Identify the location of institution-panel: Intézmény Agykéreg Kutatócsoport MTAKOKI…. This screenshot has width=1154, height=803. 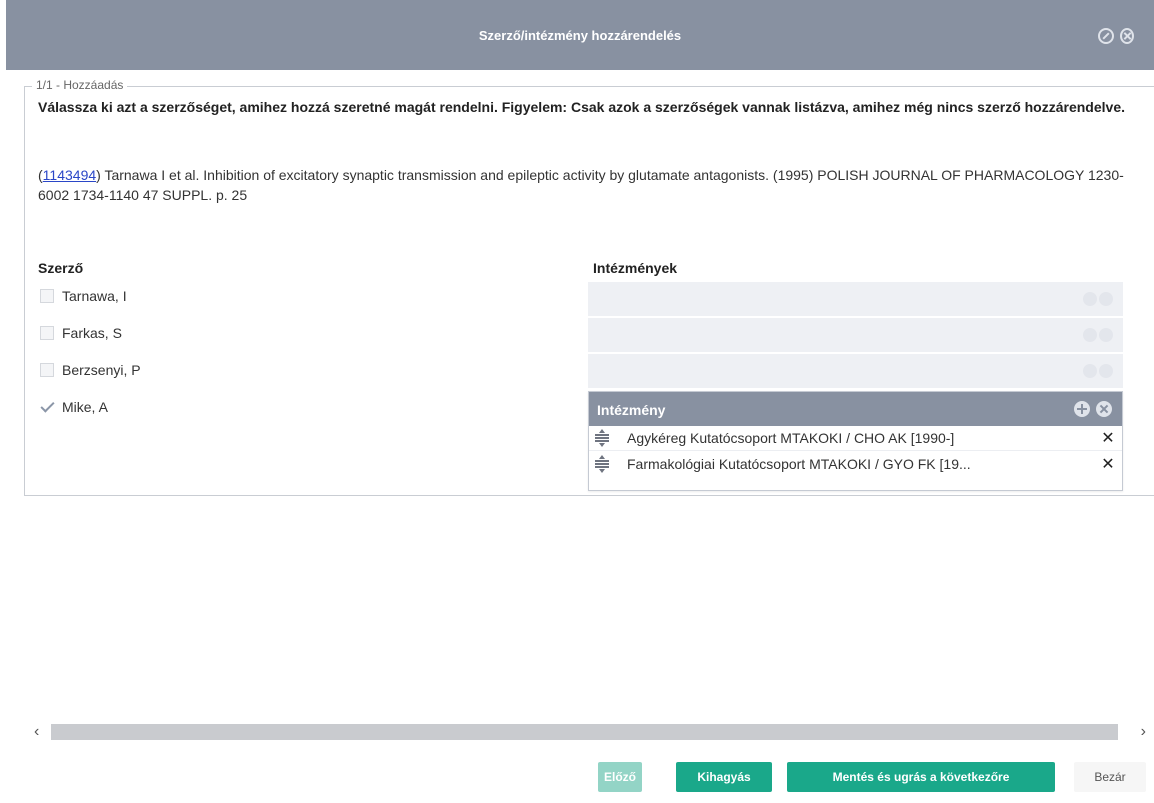
(855, 441).